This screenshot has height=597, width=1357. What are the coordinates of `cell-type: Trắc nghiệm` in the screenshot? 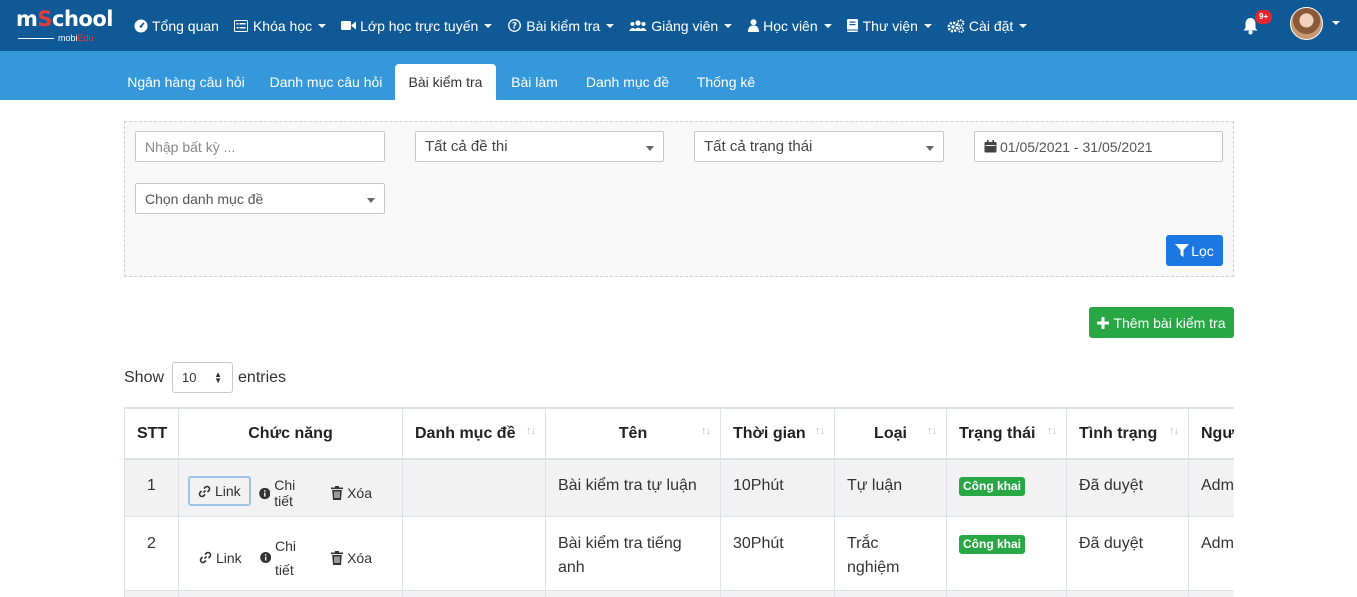 It's located at (890, 553).